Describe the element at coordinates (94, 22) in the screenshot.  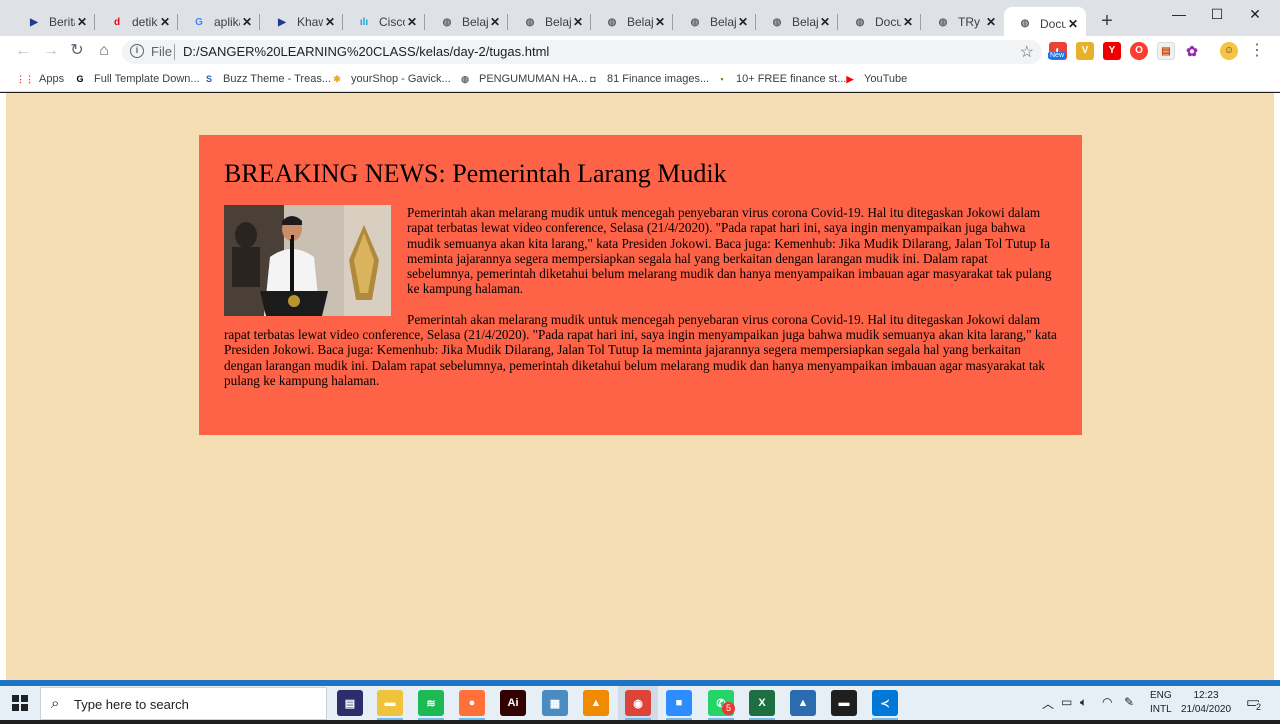
I see `tab-separator` at that location.